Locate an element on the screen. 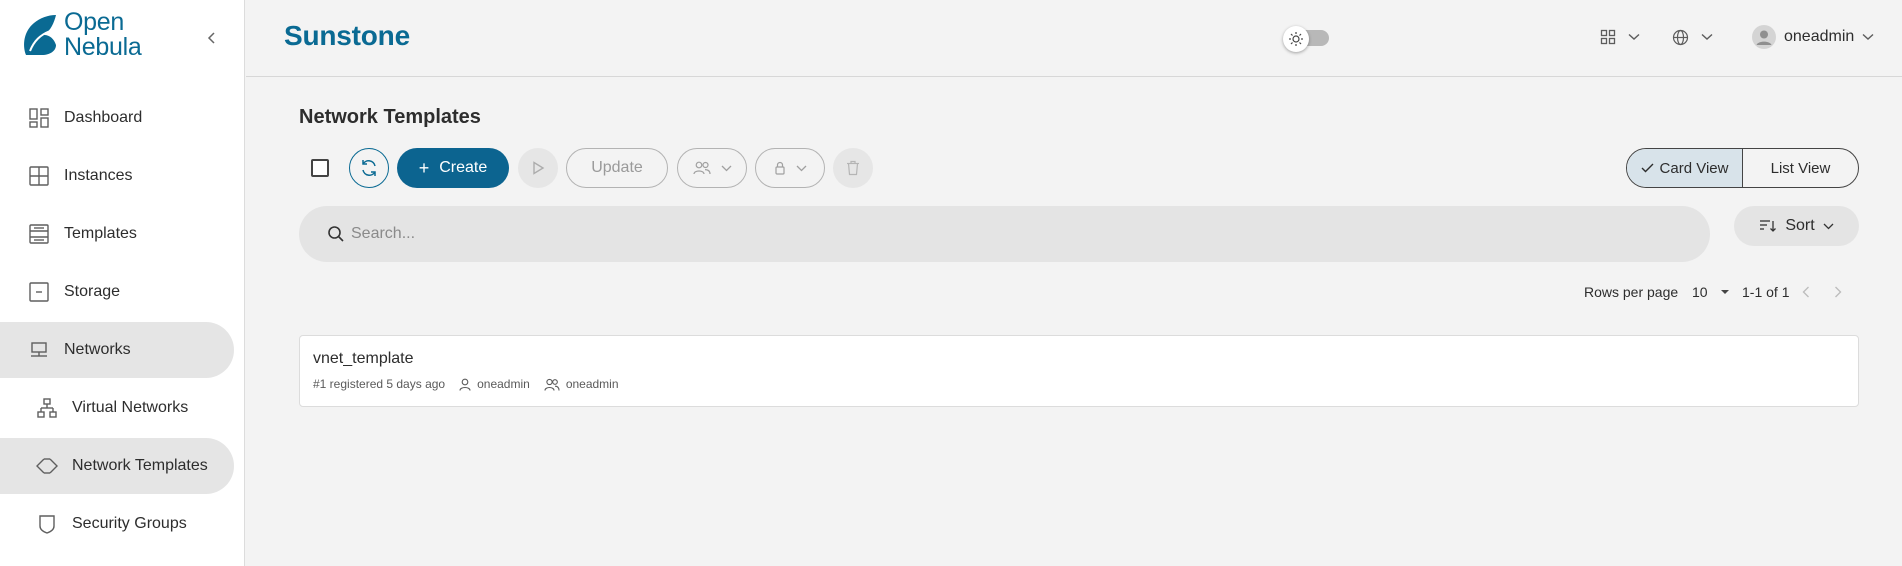 The height and width of the screenshot is (566, 1902). sidebar-item-label: Storage is located at coordinates (92, 291).